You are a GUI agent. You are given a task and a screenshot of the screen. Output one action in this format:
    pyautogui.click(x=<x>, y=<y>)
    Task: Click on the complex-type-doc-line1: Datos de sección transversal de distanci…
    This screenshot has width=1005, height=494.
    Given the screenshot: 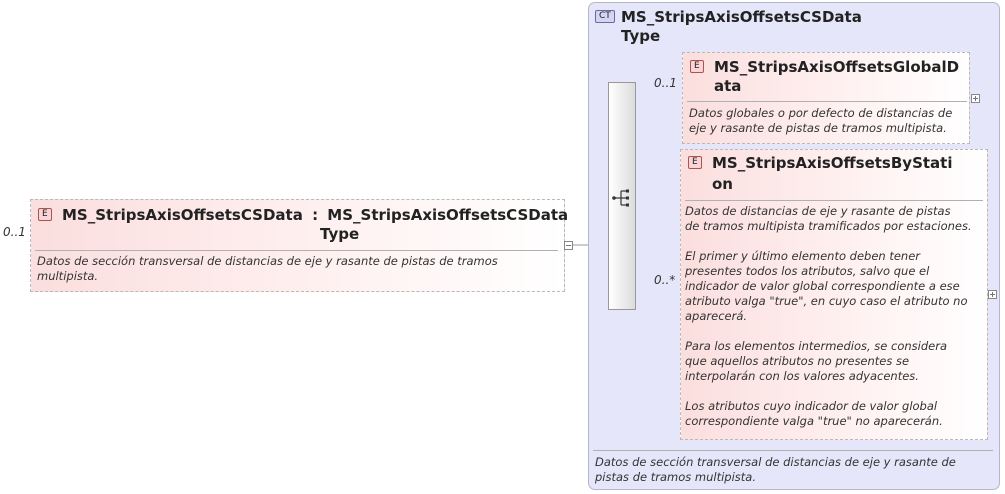 What is the action you would take?
    pyautogui.click(x=775, y=462)
    